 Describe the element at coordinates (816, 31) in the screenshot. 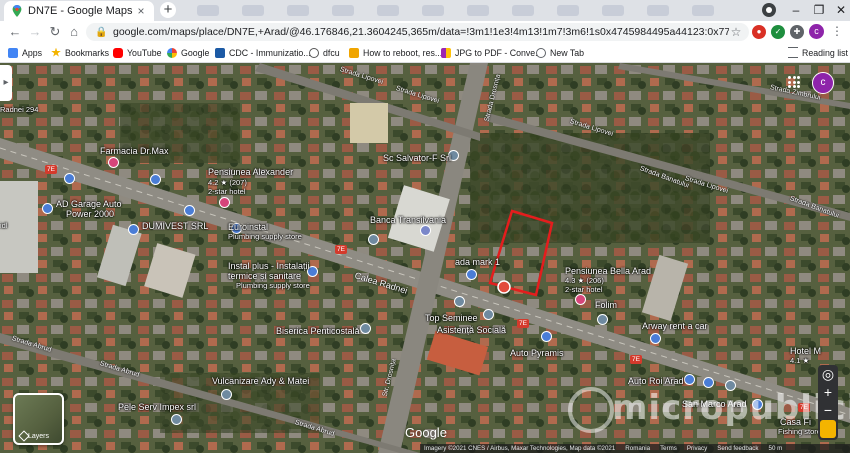

I see `profile-avatar: c` at that location.